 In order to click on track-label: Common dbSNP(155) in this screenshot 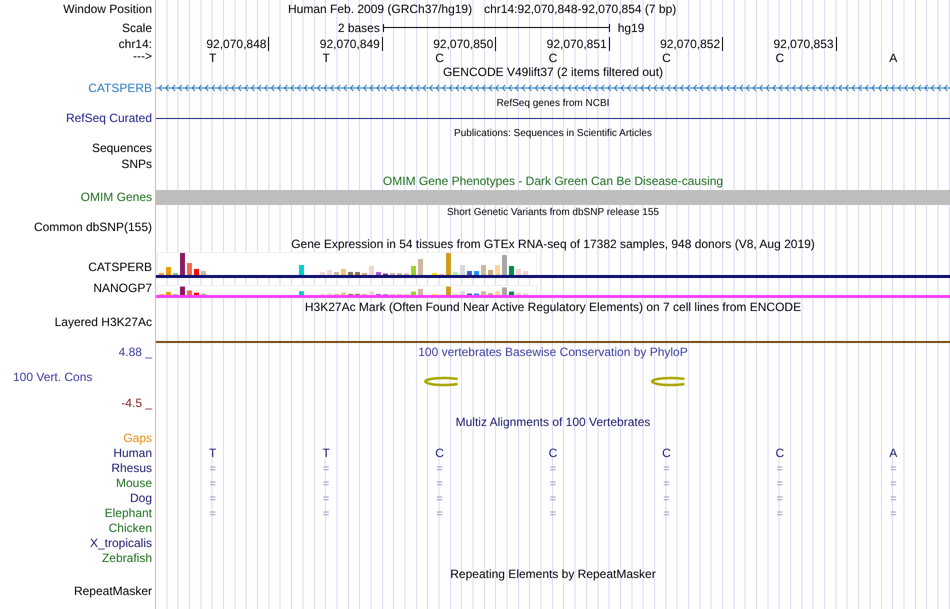, I will do `click(93, 227)`.